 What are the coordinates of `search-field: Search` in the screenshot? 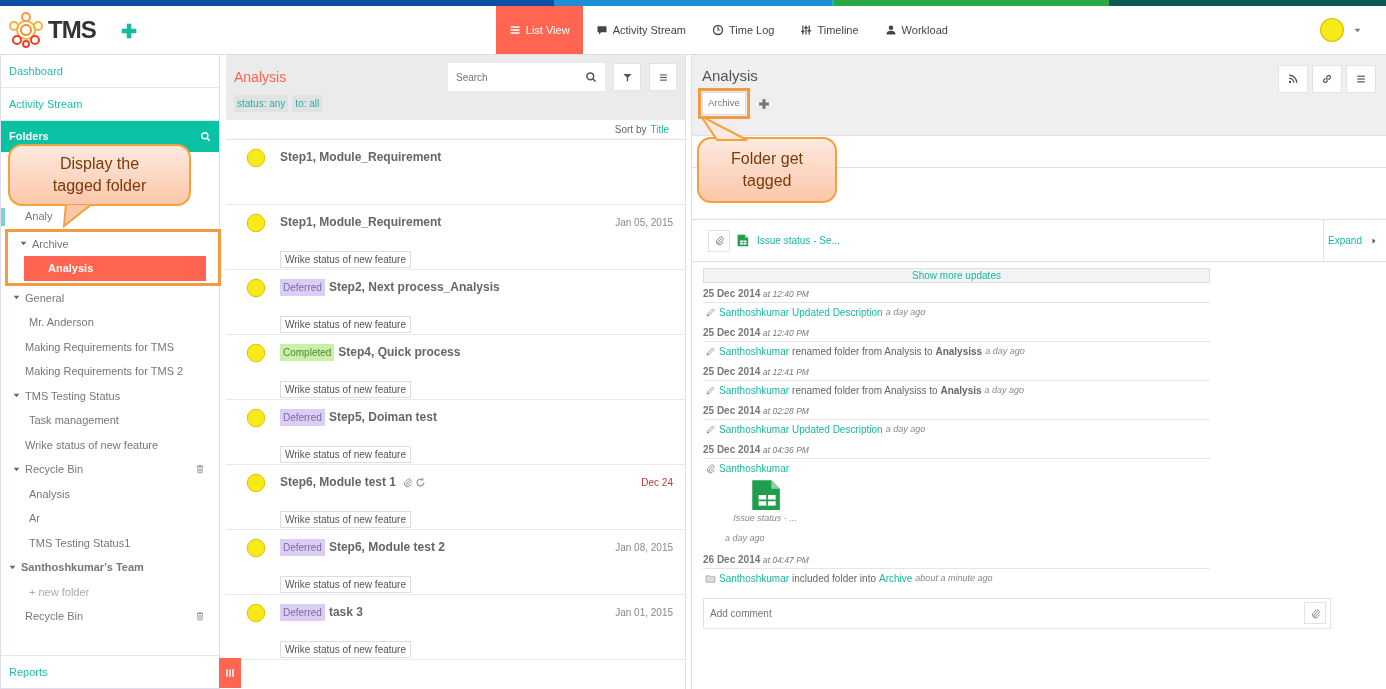 It's located at (526, 77).